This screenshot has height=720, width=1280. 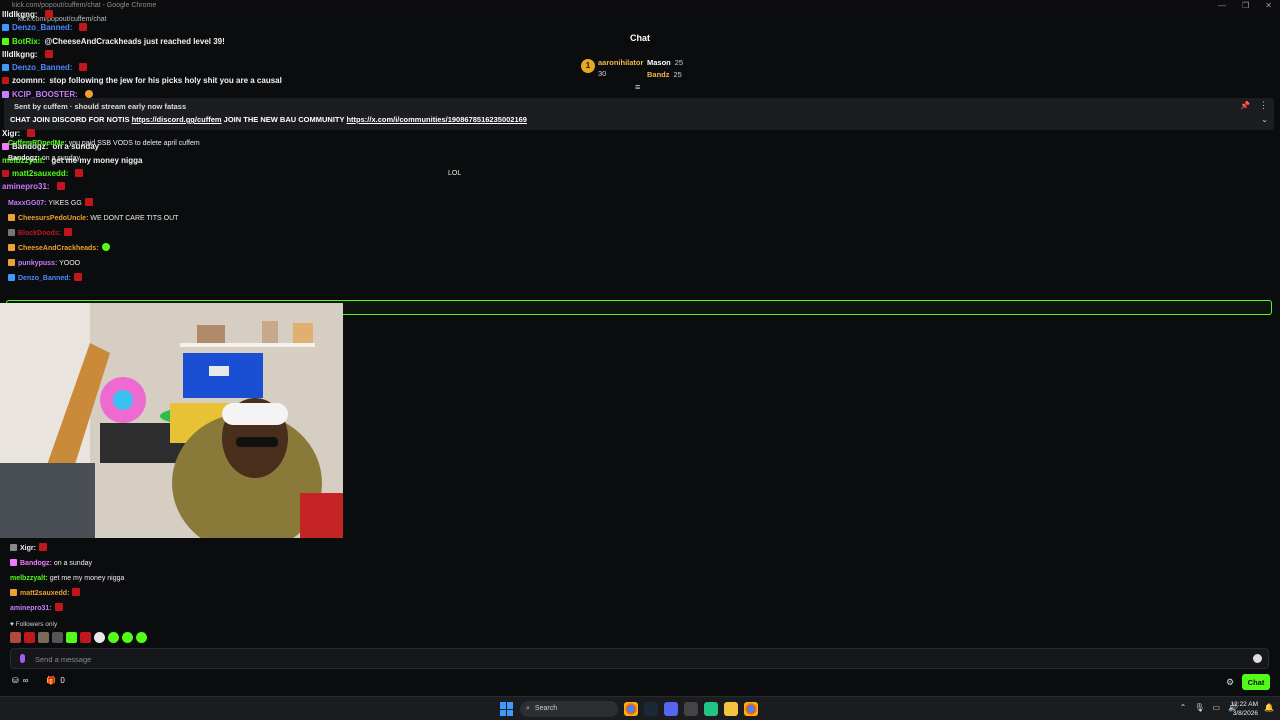 What do you see at coordinates (751, 709) in the screenshot?
I see `chrome-active-icon` at bounding box center [751, 709].